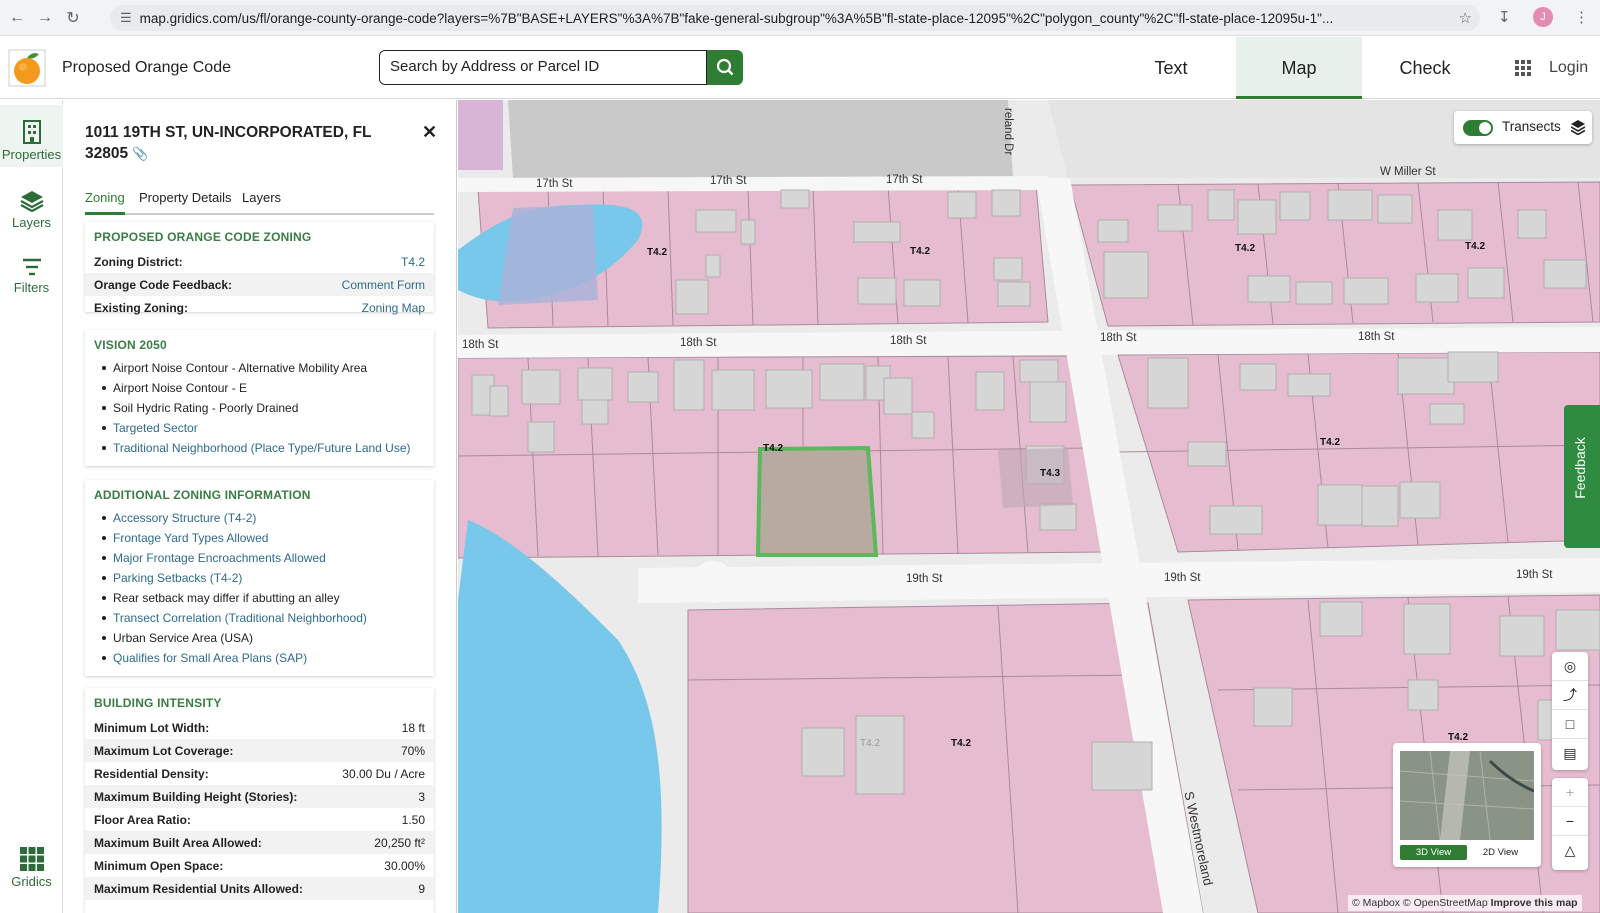 The width and height of the screenshot is (1600, 913). What do you see at coordinates (259, 558) in the screenshot?
I see `list-item-link: Major Frontage Encroachments Allowed` at bounding box center [259, 558].